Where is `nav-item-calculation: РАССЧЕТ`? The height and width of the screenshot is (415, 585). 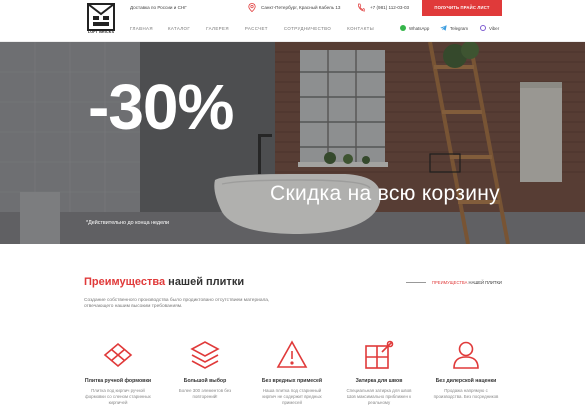
nav-item-calculation: РАССЧЕТ is located at coordinates (256, 28).